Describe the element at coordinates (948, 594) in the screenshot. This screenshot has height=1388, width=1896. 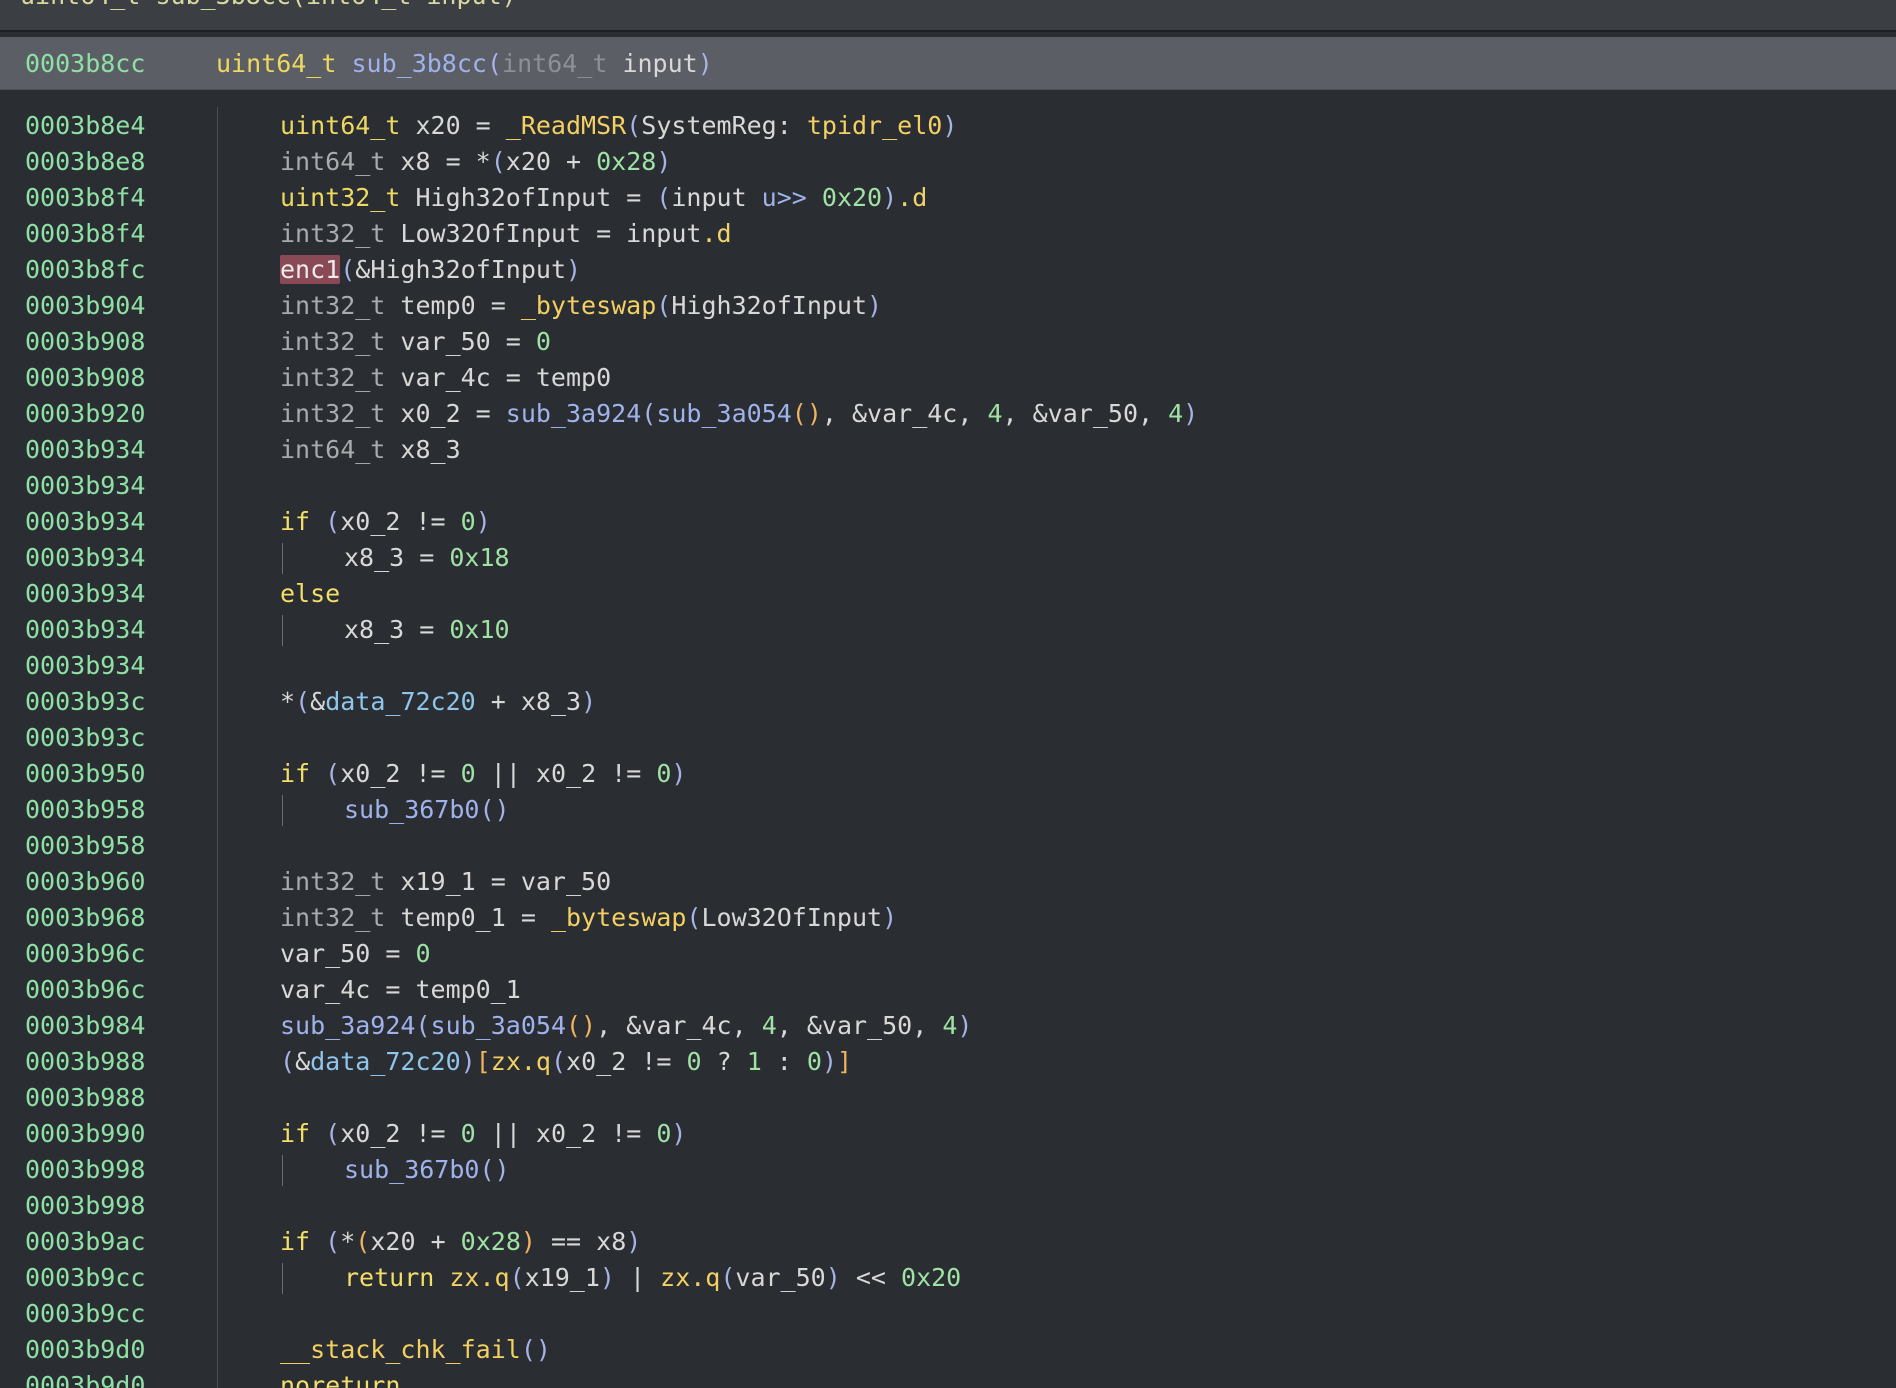
I see `code-line: 0003b934 else` at that location.